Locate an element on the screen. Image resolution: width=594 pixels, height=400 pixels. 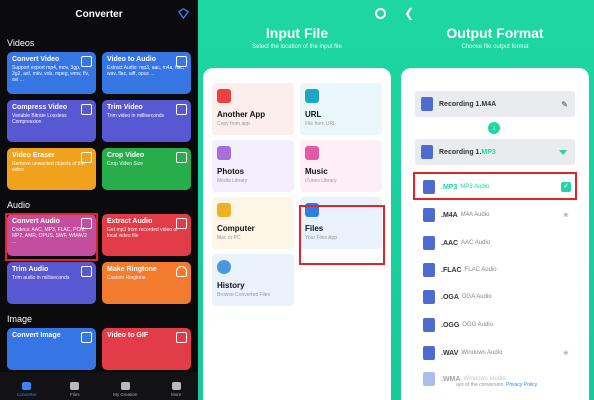
photo-icon is located at coordinates (224, 153).